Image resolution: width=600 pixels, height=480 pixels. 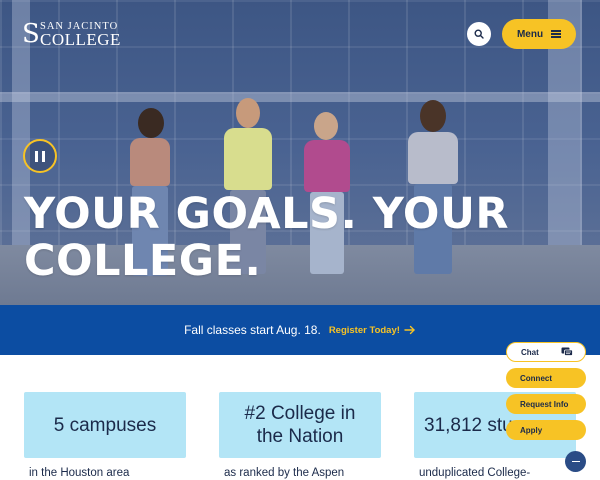 I want to click on stat-caption: as ranked by the Aspen, so click(x=284, y=473).